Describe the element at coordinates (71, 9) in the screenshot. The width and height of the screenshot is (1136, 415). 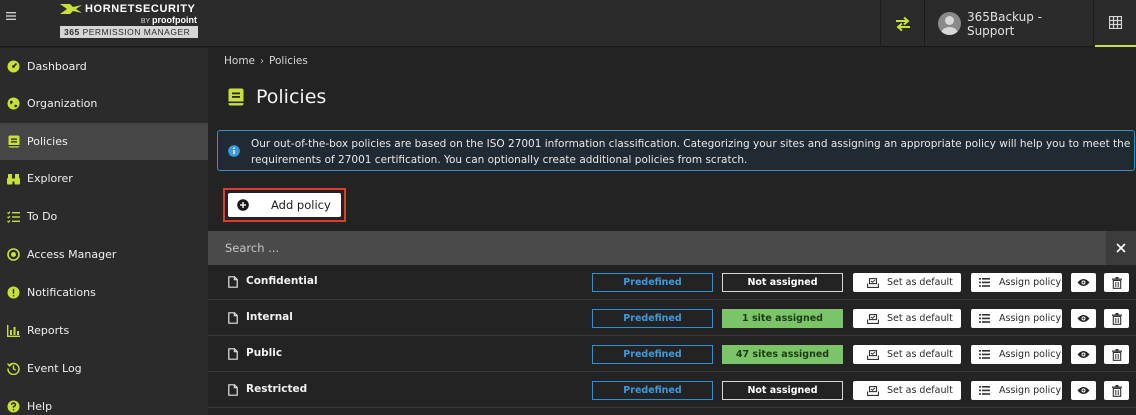
I see `hornet-logo-icon` at that location.